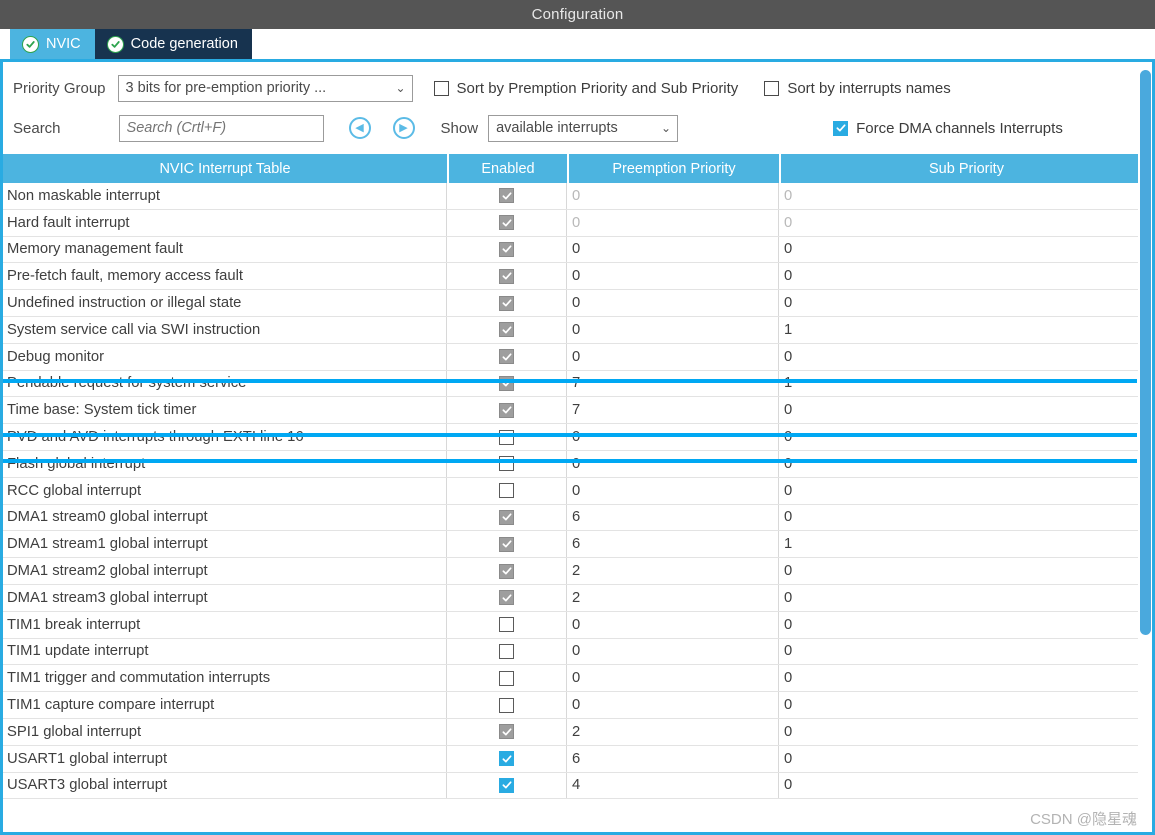  Describe the element at coordinates (1145, 352) in the screenshot. I see `scrollbar-thumb` at that location.